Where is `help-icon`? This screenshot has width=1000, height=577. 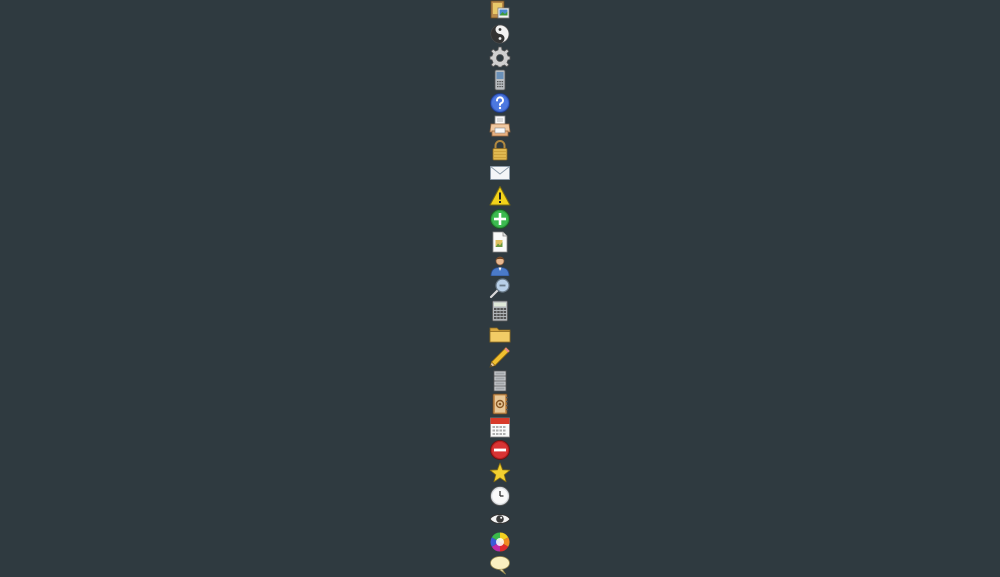 help-icon is located at coordinates (500, 103).